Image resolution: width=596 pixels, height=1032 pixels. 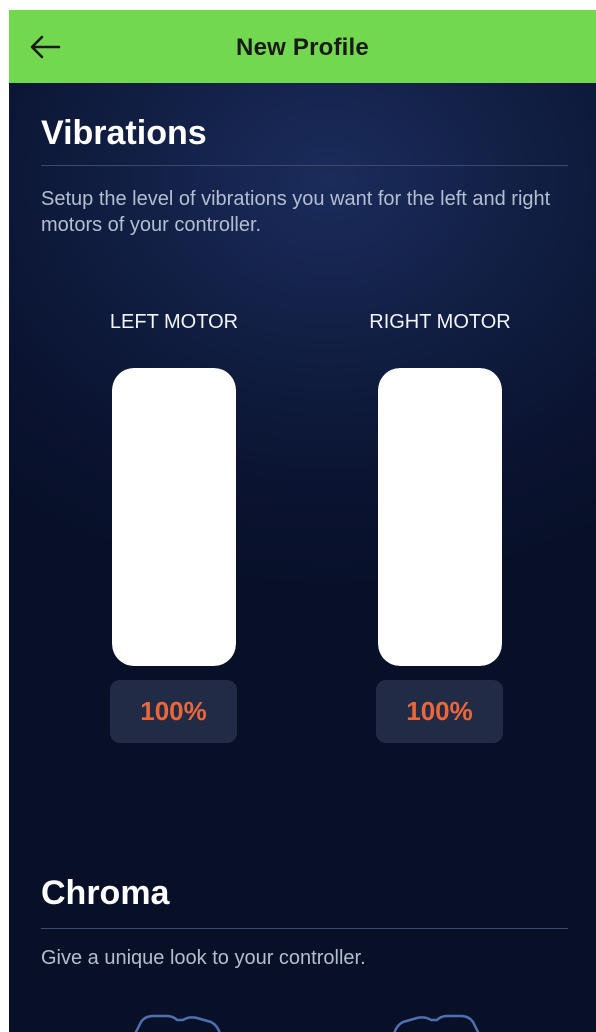 I want to click on top-bar: New Profile, so click(x=302, y=46).